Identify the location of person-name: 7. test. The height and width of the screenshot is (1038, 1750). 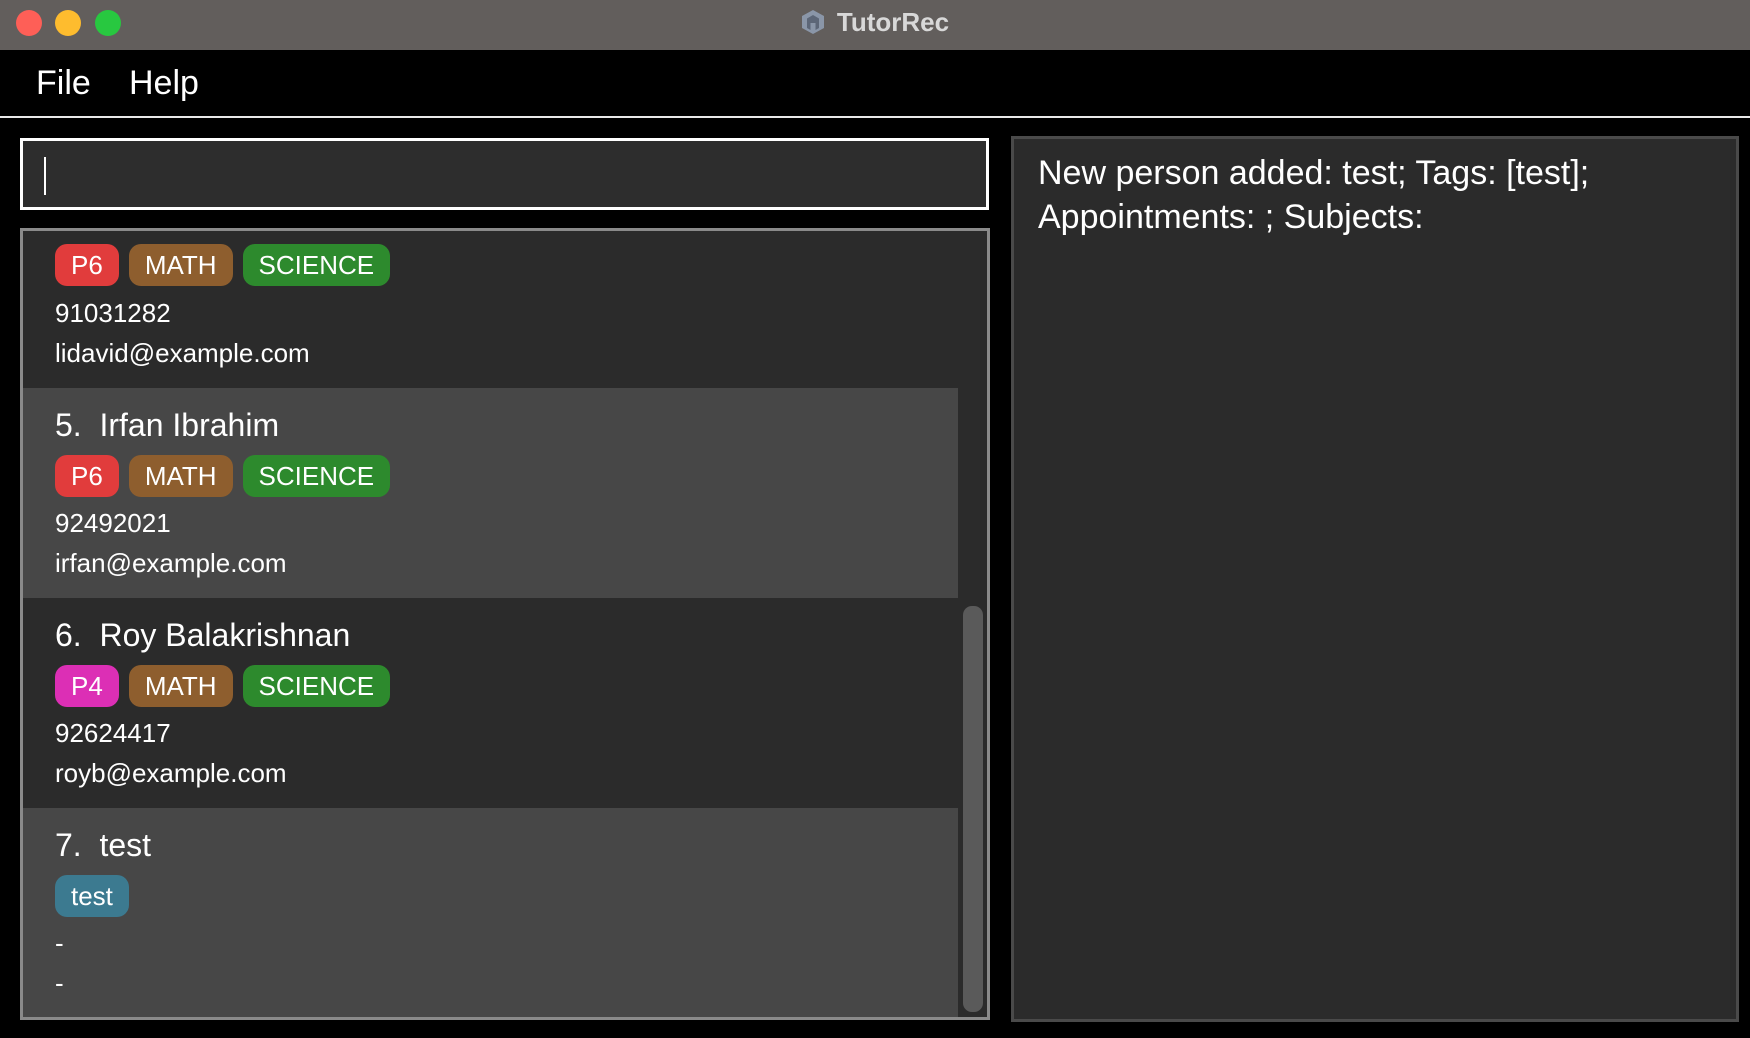
(103, 845).